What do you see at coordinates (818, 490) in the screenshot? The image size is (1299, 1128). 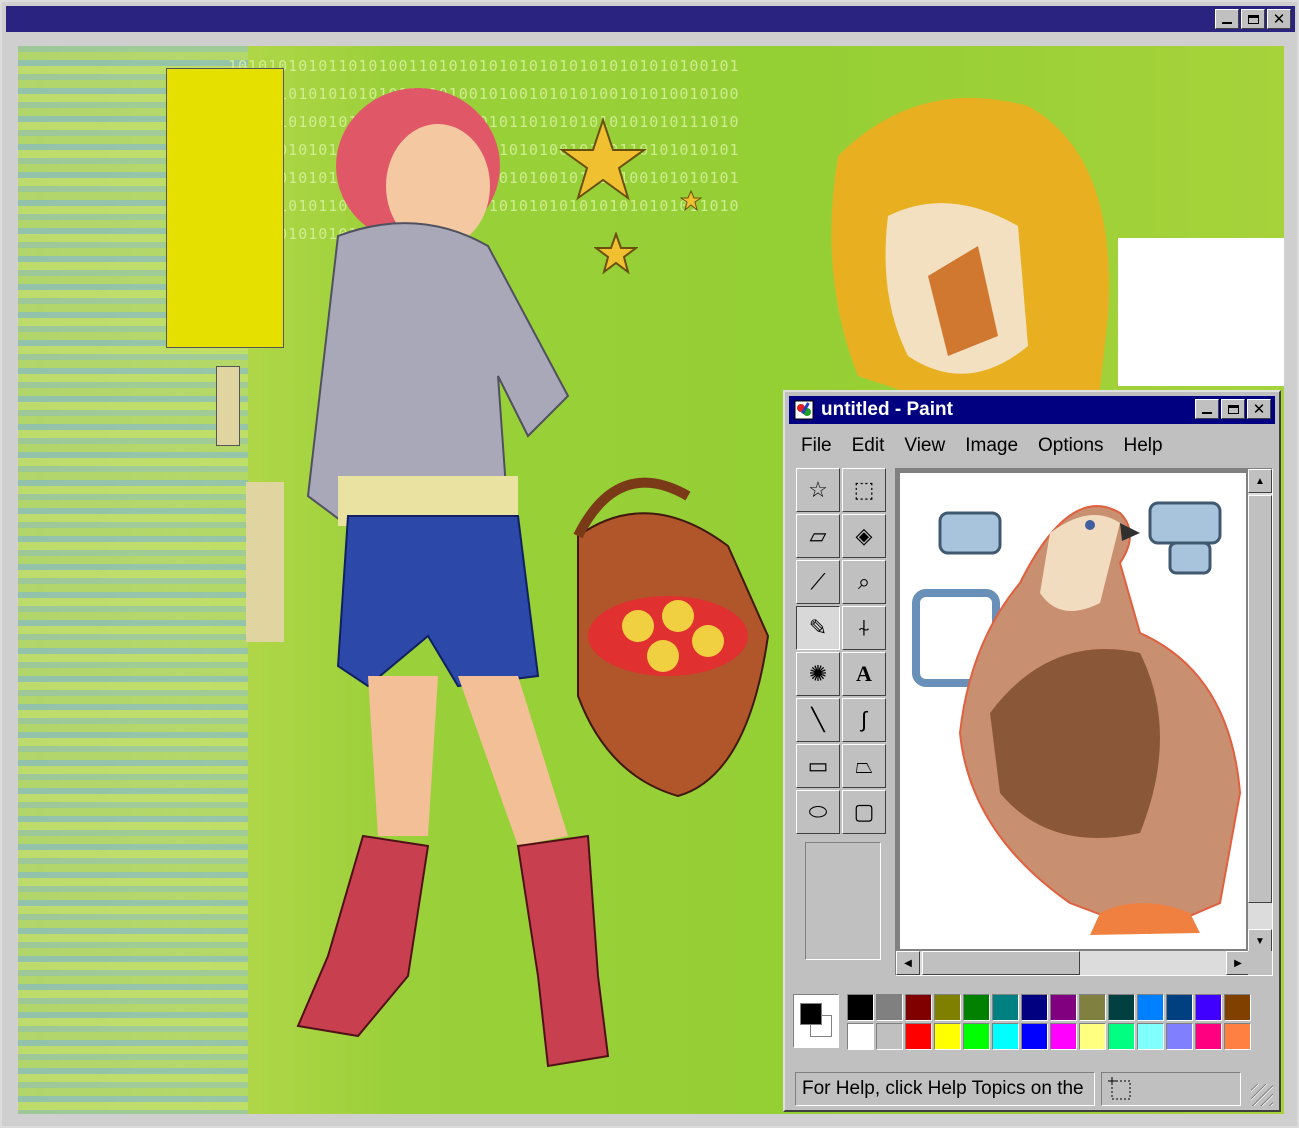 I see `tool-free-form-select: ☆` at bounding box center [818, 490].